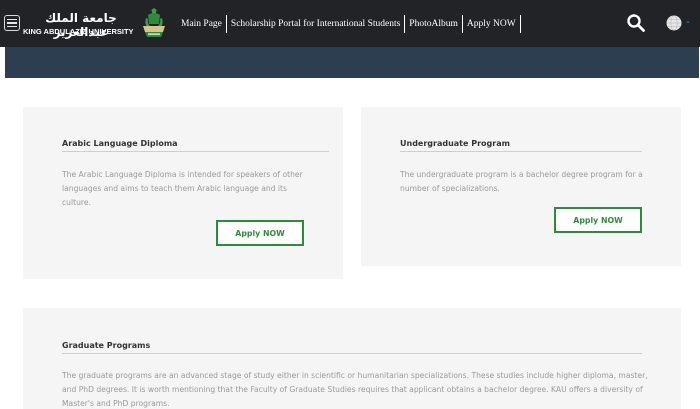 This screenshot has width=700, height=409. Describe the element at coordinates (492, 24) in the screenshot. I see `nav-apply-now: Apply NOW` at that location.